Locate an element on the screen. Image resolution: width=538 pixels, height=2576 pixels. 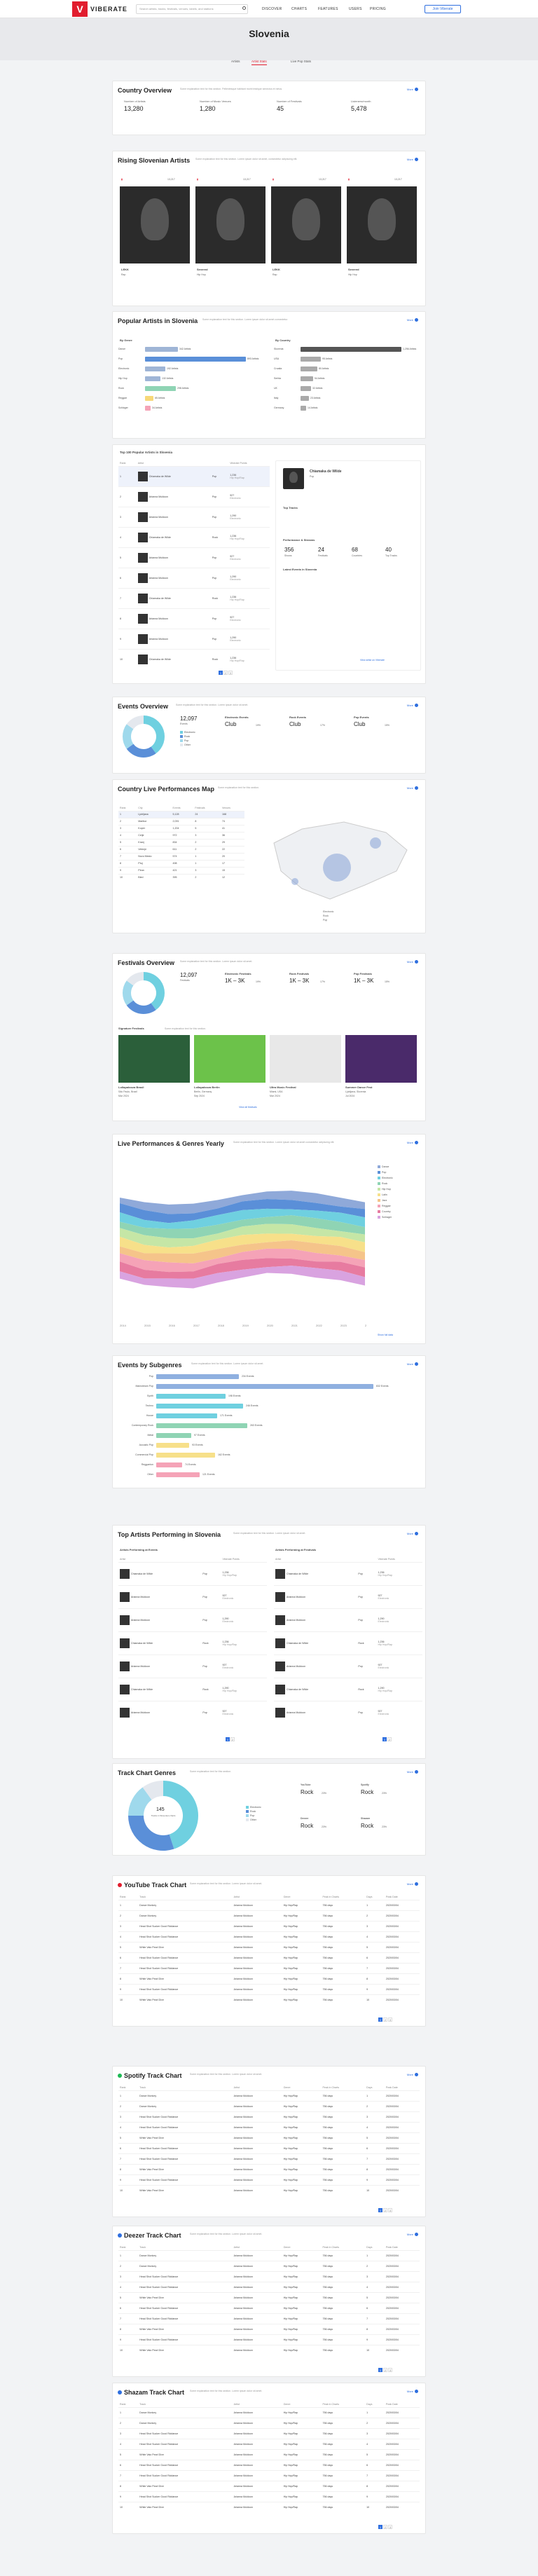
artist-name: LEKK is located at coordinates (276, 269).